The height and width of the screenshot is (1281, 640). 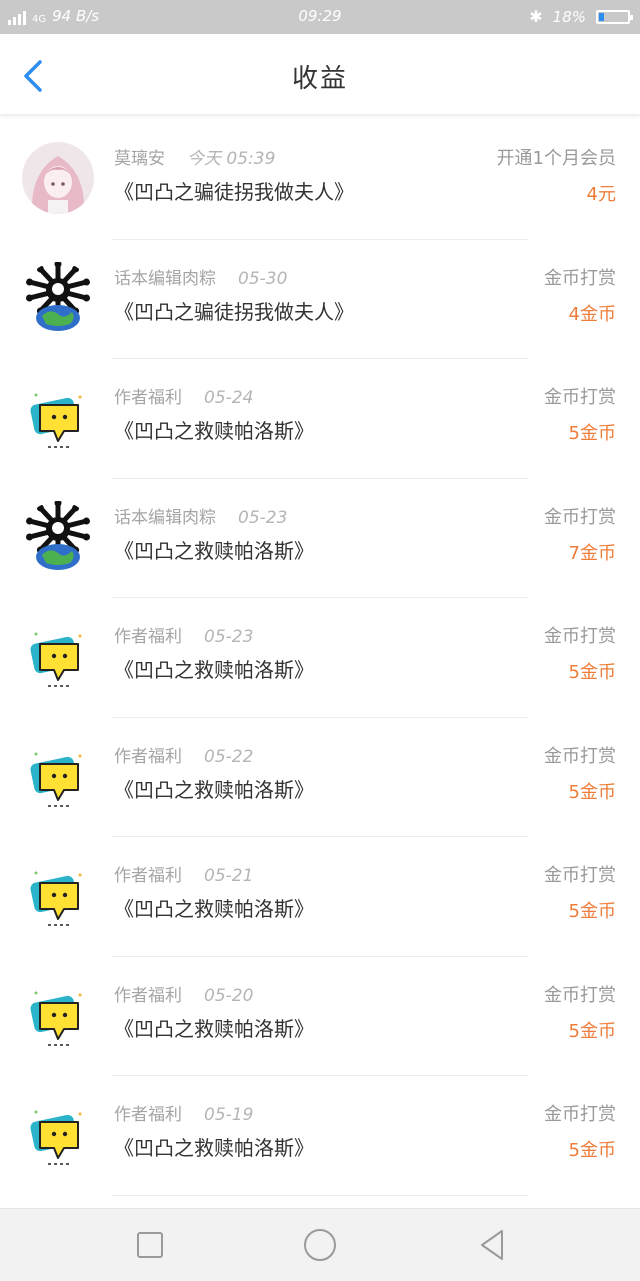 What do you see at coordinates (229, 995) in the screenshot?
I see `record-date: 05-20` at bounding box center [229, 995].